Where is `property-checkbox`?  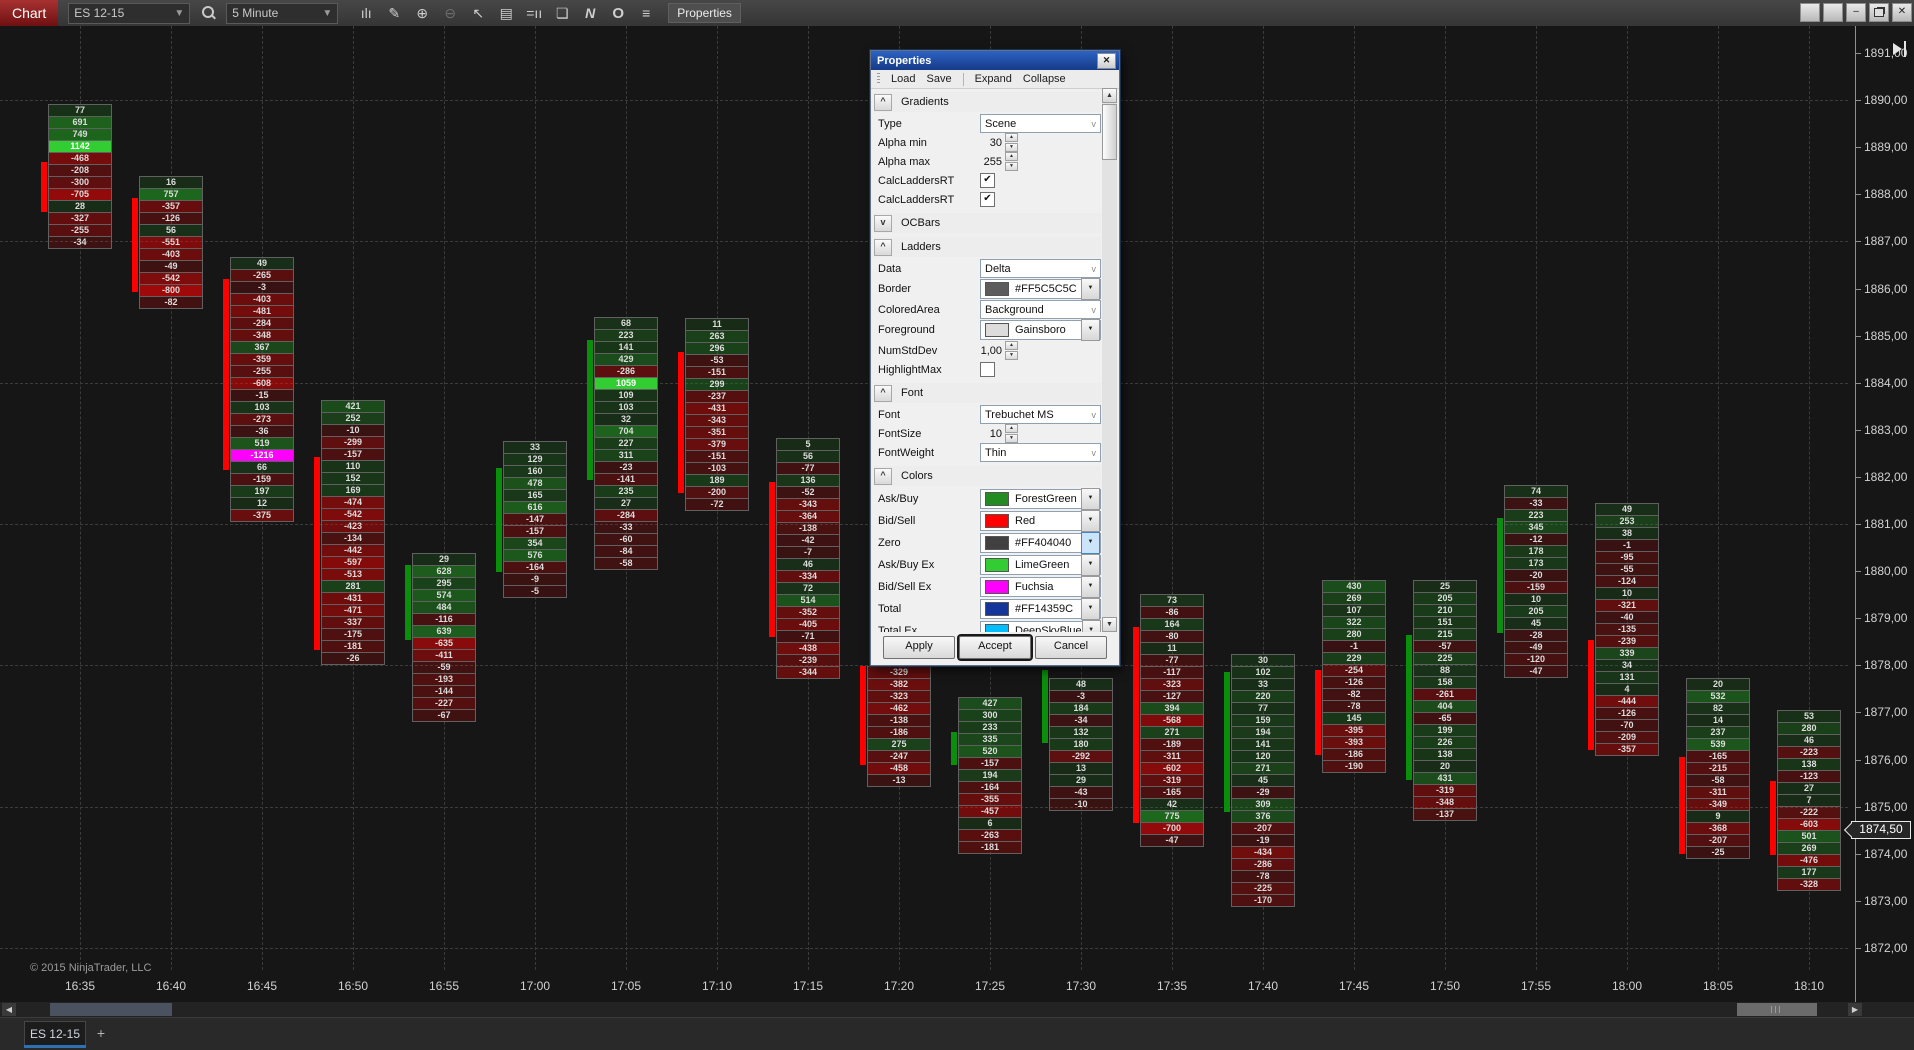 property-checkbox is located at coordinates (987, 369).